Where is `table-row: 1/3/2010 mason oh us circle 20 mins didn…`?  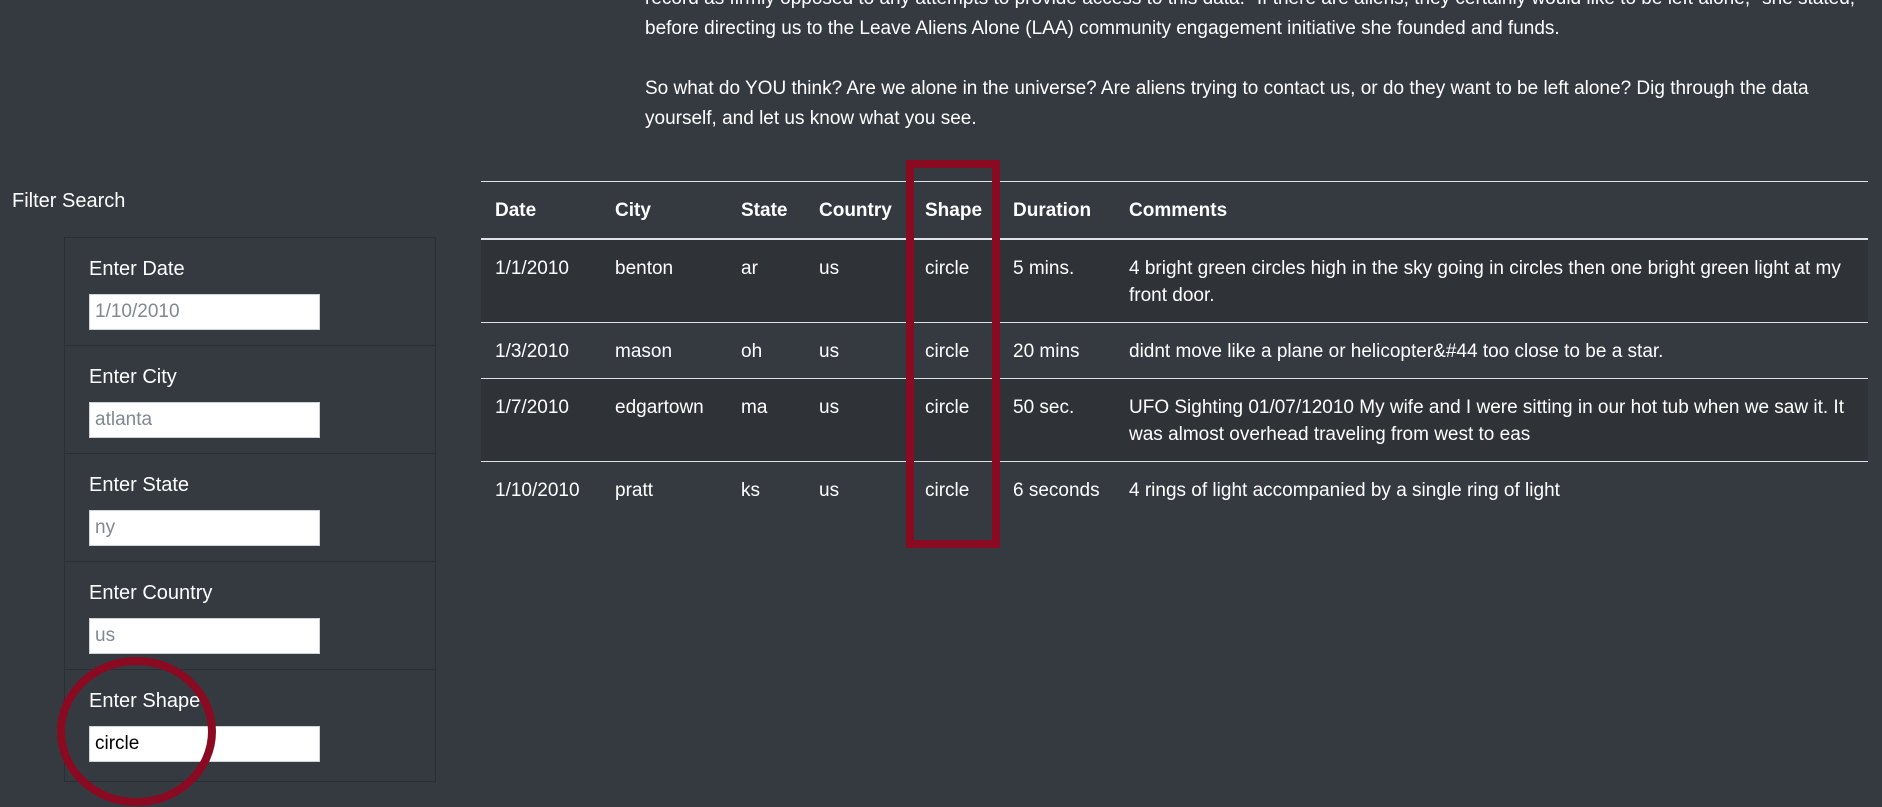
table-row: 1/3/2010 mason oh us circle 20 mins didn… is located at coordinates (1174, 350).